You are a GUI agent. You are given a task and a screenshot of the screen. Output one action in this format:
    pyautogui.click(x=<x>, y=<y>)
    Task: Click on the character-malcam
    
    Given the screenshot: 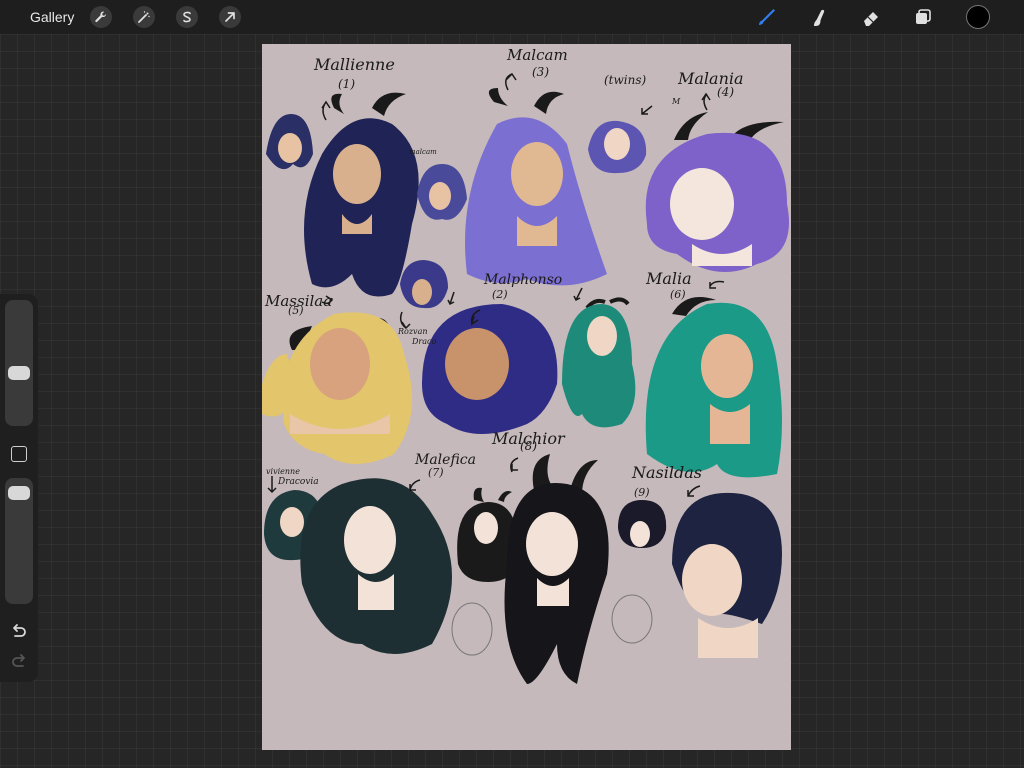 What is the action you would take?
    pyautogui.click(x=536, y=187)
    